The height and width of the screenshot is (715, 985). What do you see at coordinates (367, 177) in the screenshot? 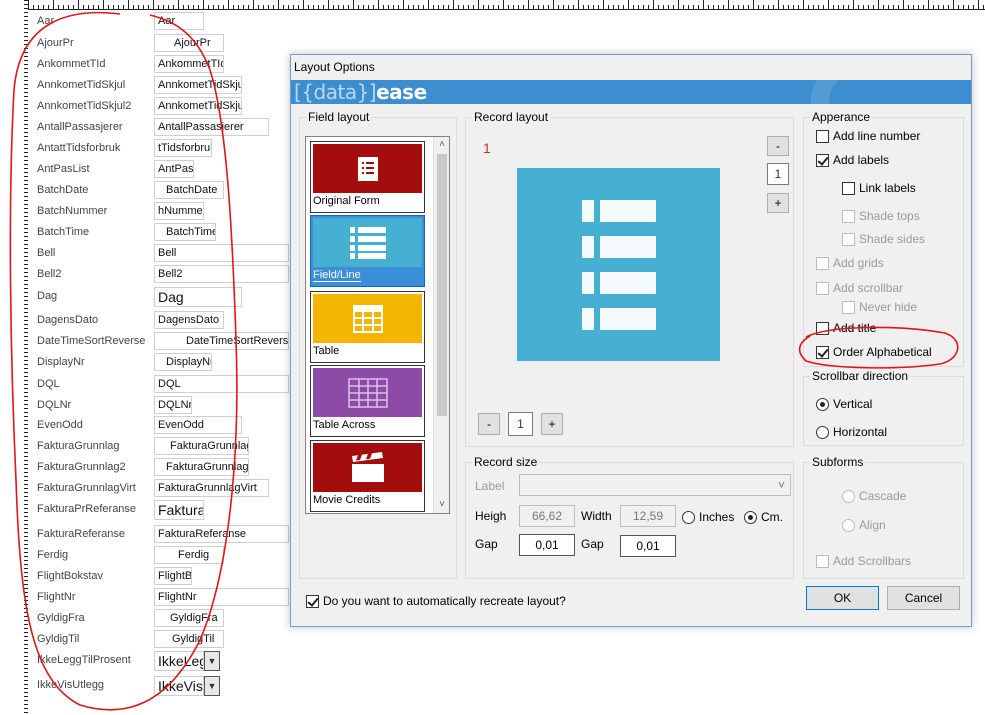
I see `layout-option-original-form: Original Form` at bounding box center [367, 177].